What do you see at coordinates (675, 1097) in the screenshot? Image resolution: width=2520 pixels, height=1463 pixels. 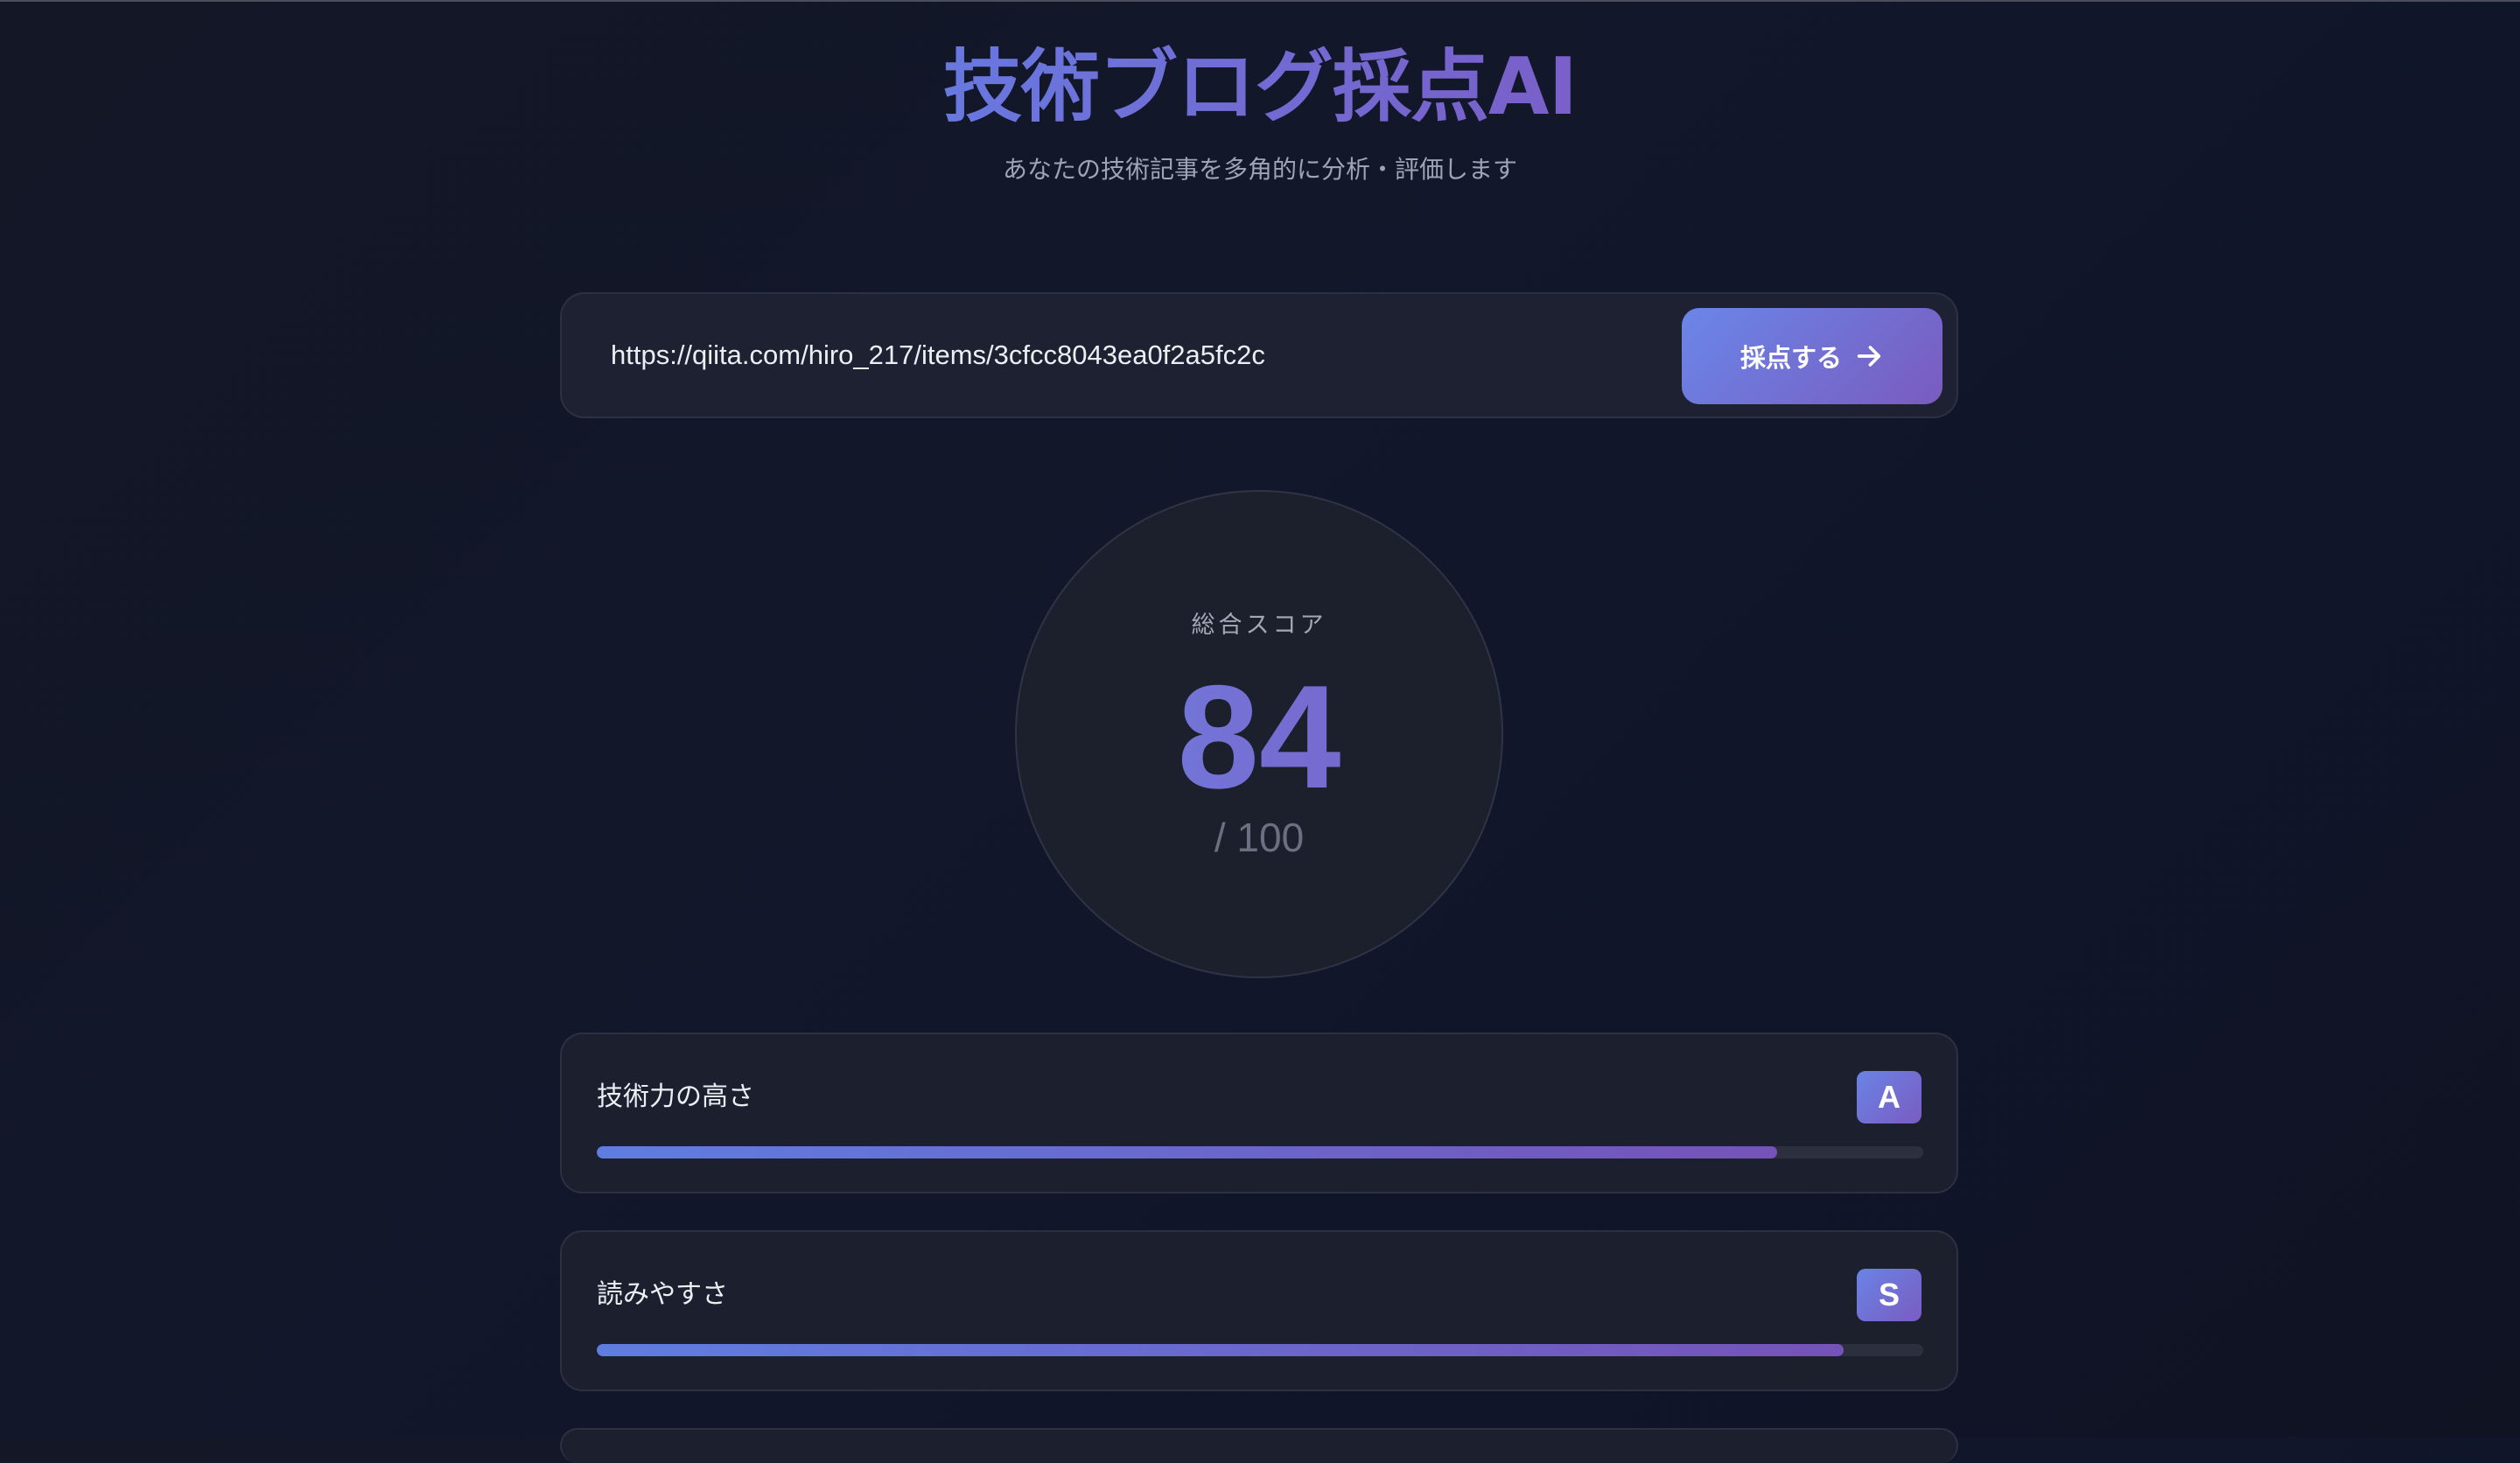 I see `metric-name: 技術力の高さ` at bounding box center [675, 1097].